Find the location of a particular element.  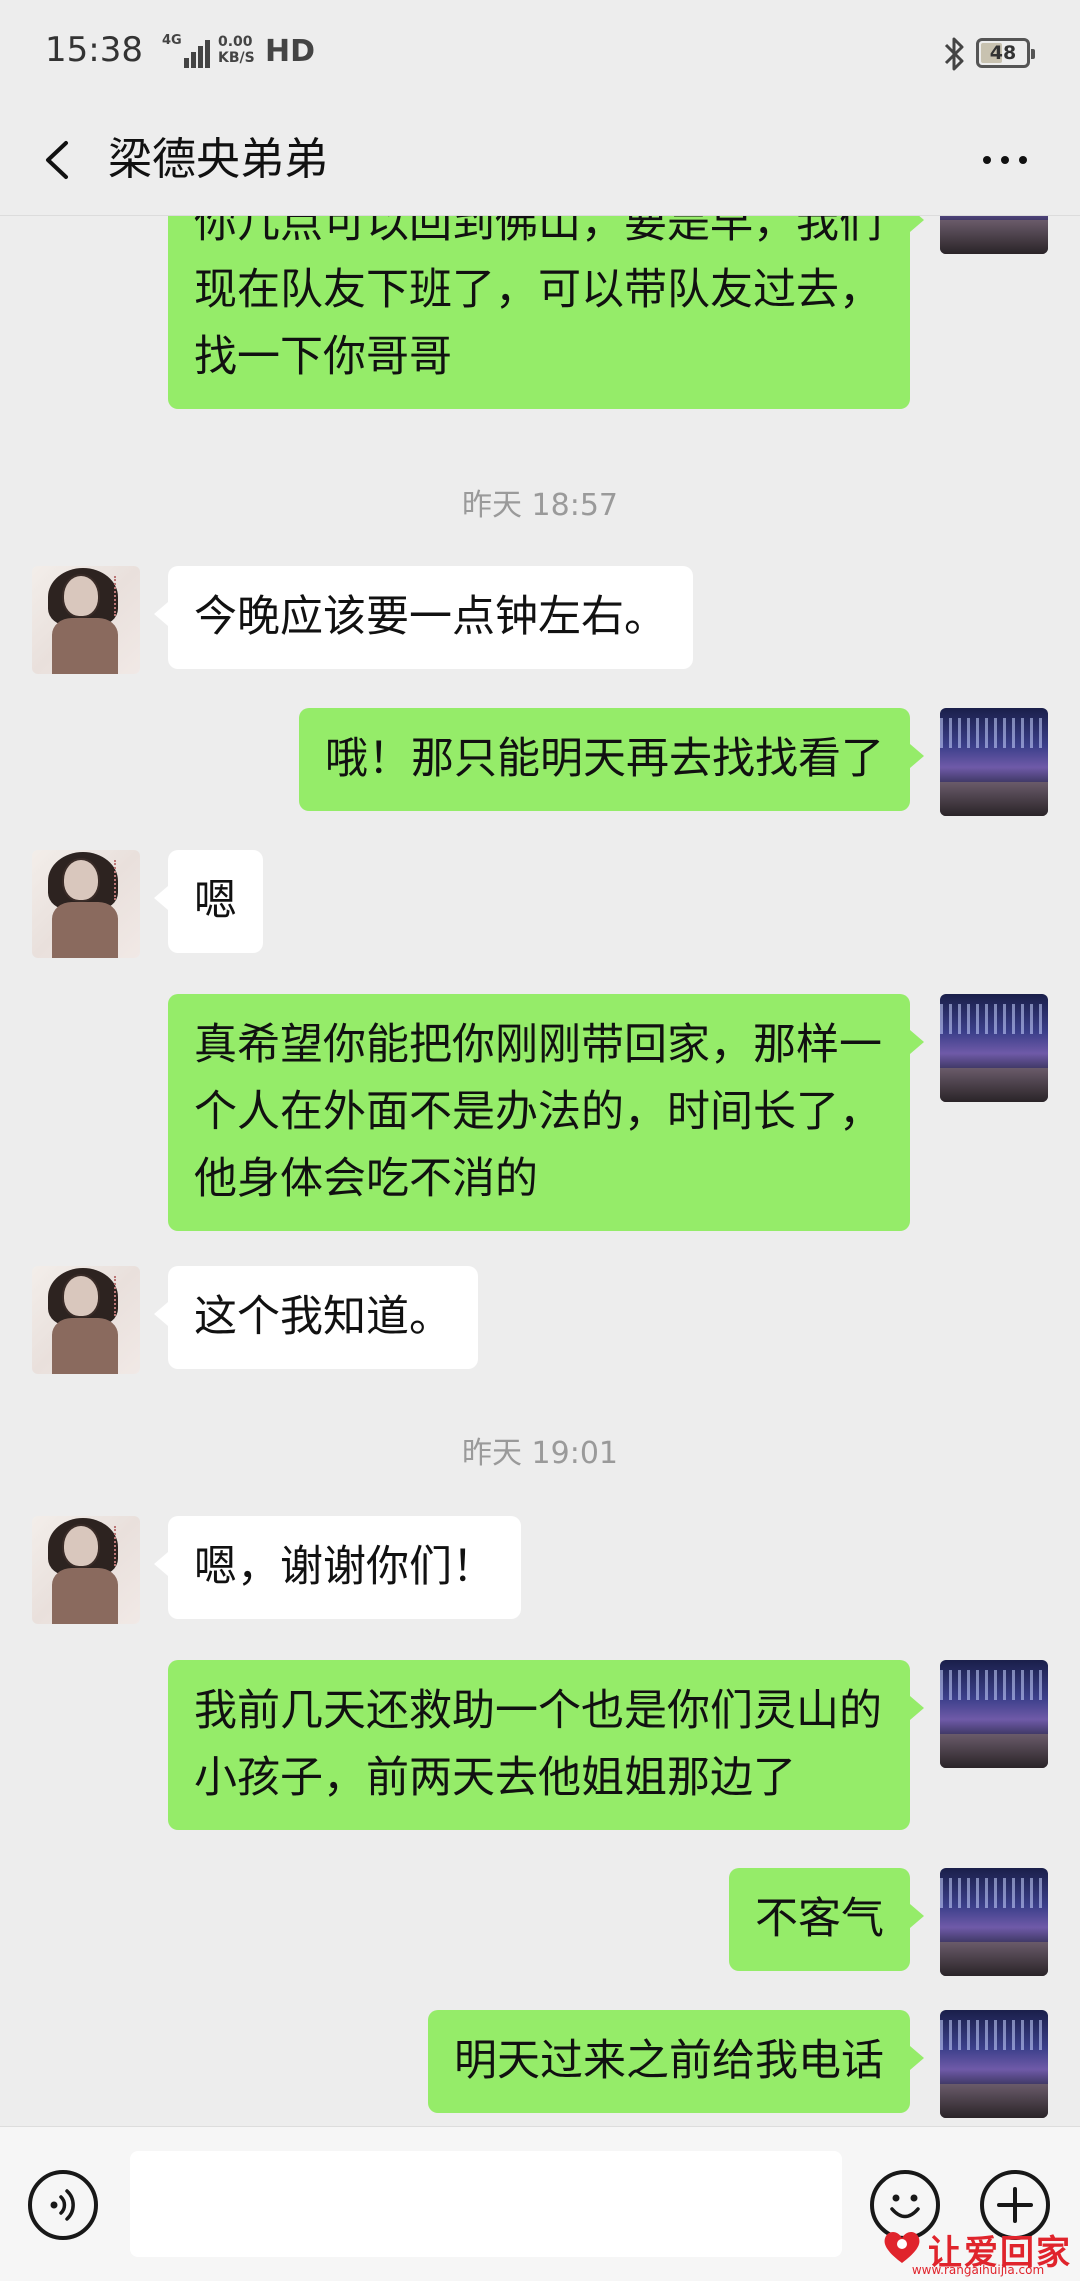

message-bubble-outgoing: 我前几天还救助一个也是你们灵山的小孩子，前两天去他姐姐那边了 is located at coordinates (546, 1745).